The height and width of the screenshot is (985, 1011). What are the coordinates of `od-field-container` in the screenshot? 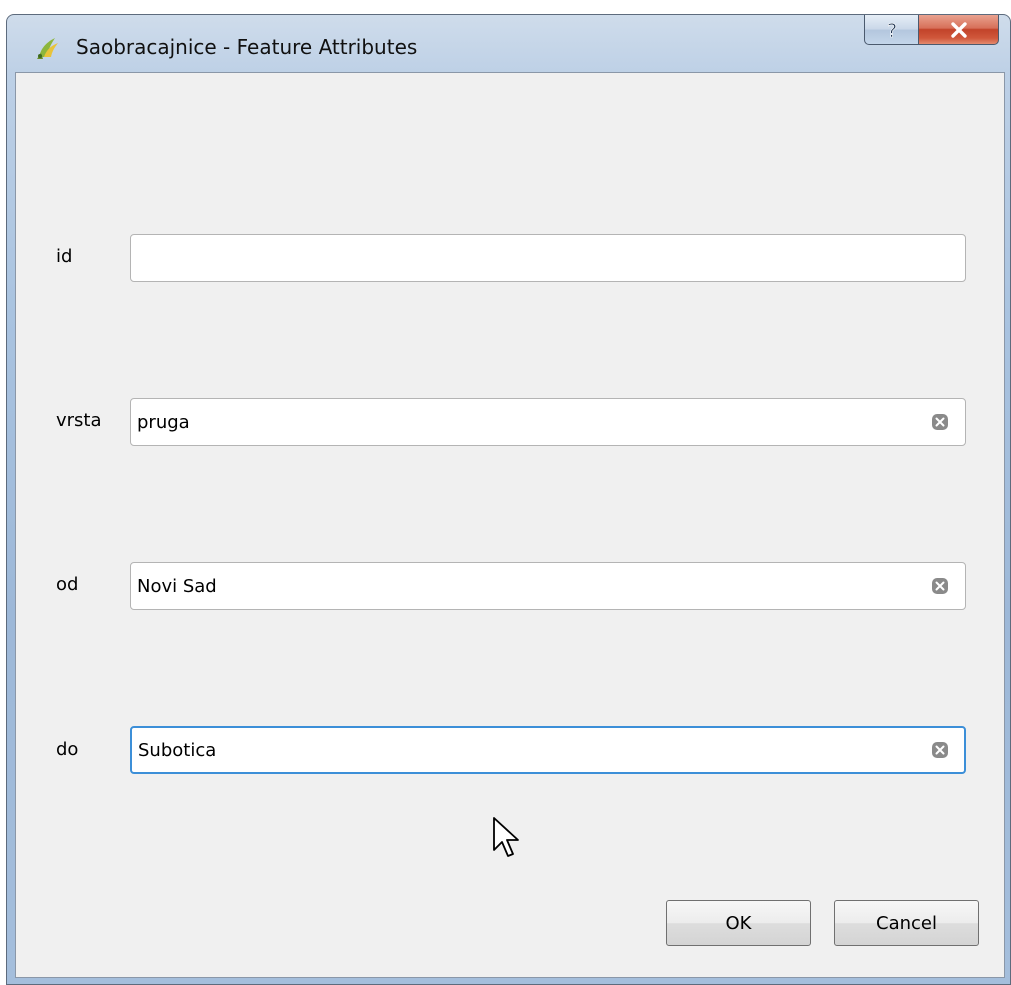 It's located at (548, 586).